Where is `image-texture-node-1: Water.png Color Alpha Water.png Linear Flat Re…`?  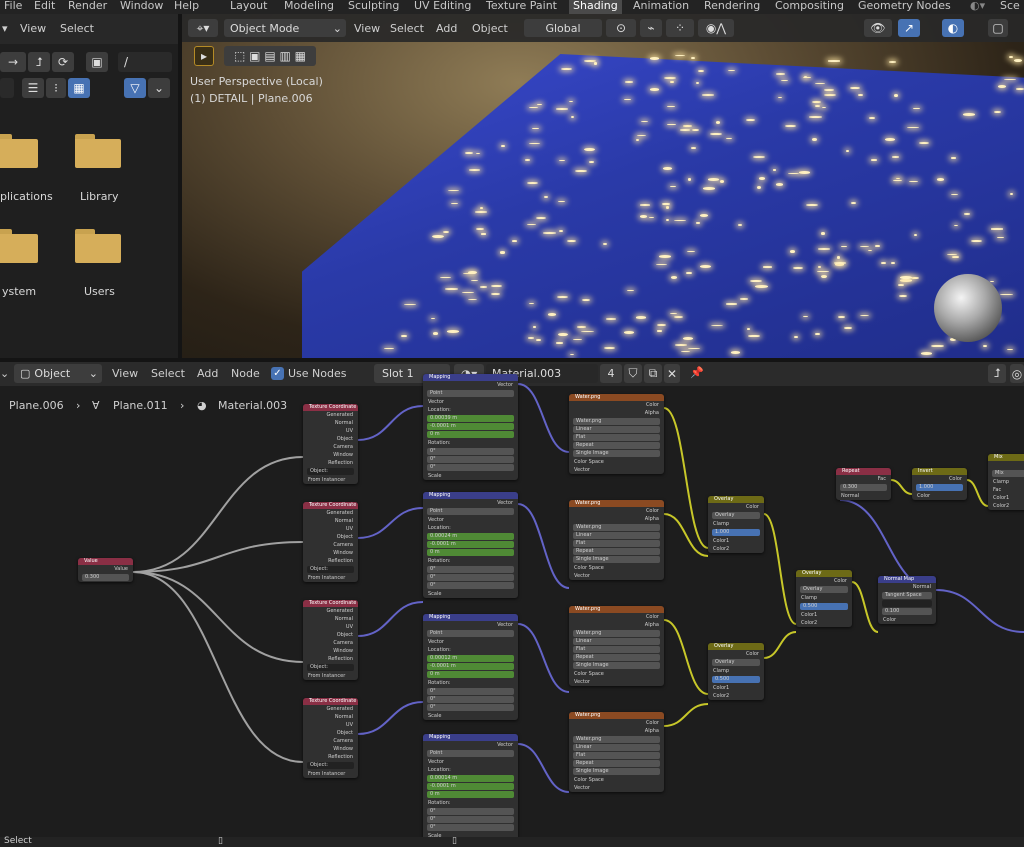 image-texture-node-1: Water.png Color Alpha Water.png Linear Flat Re… is located at coordinates (616, 434).